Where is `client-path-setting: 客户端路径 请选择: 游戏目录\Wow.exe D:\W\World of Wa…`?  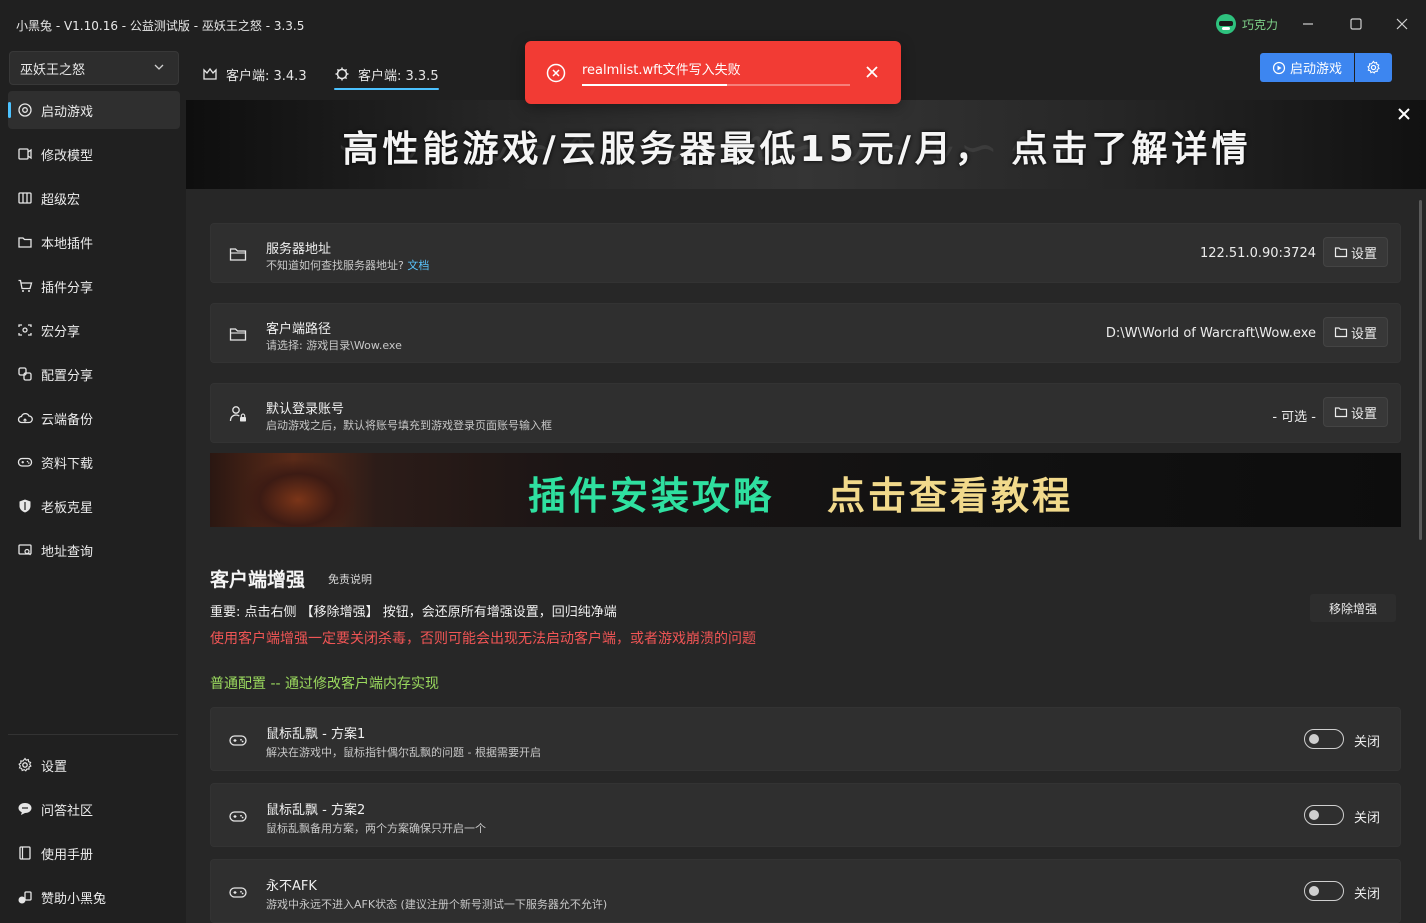 client-path-setting: 客户端路径 请选择: 游戏目录\Wow.exe D:\W\World of Wa… is located at coordinates (805, 333).